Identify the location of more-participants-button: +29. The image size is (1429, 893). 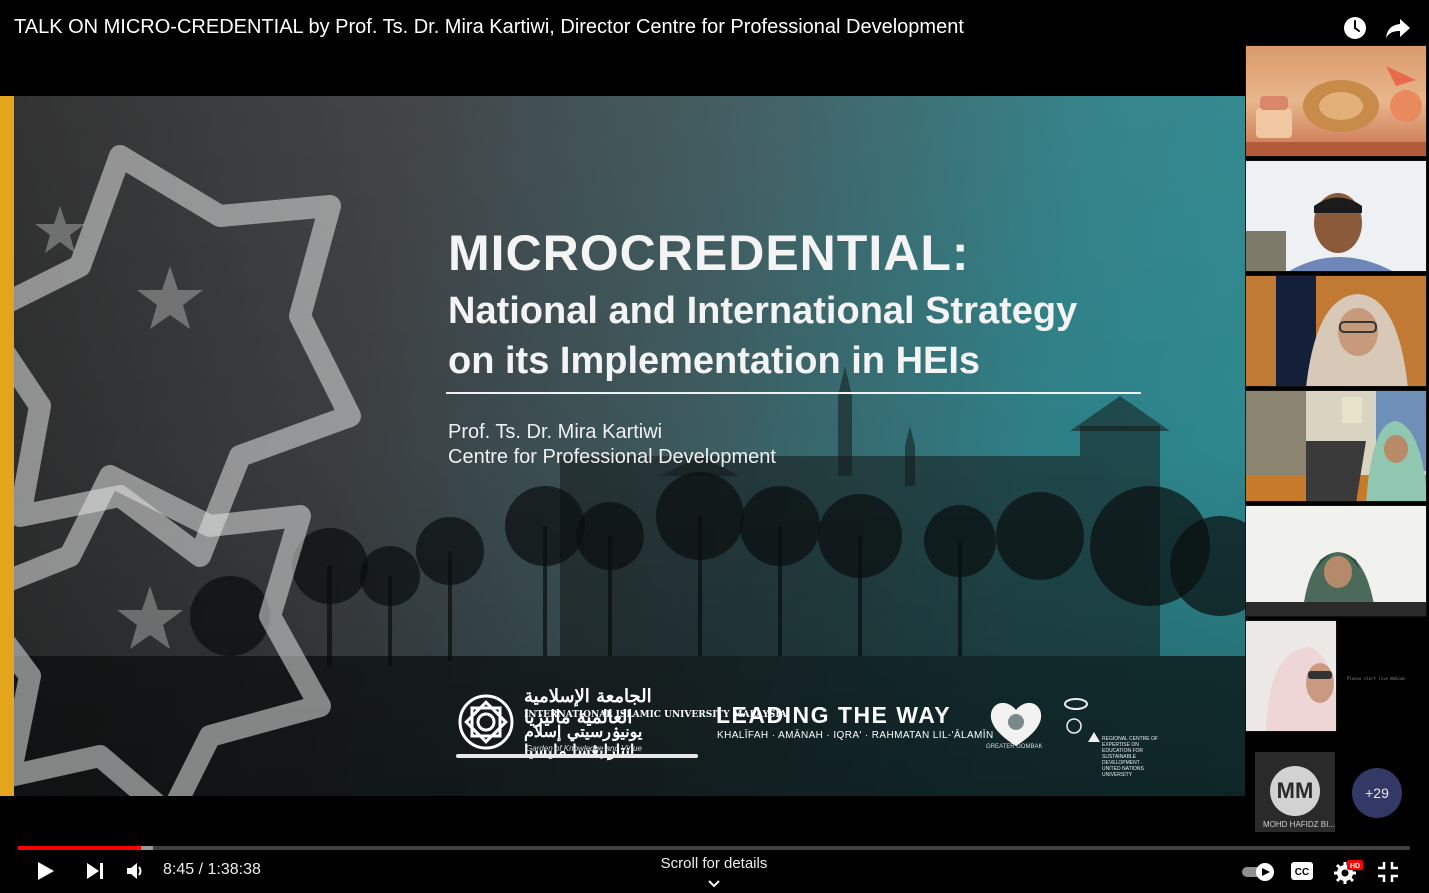
(1377, 793).